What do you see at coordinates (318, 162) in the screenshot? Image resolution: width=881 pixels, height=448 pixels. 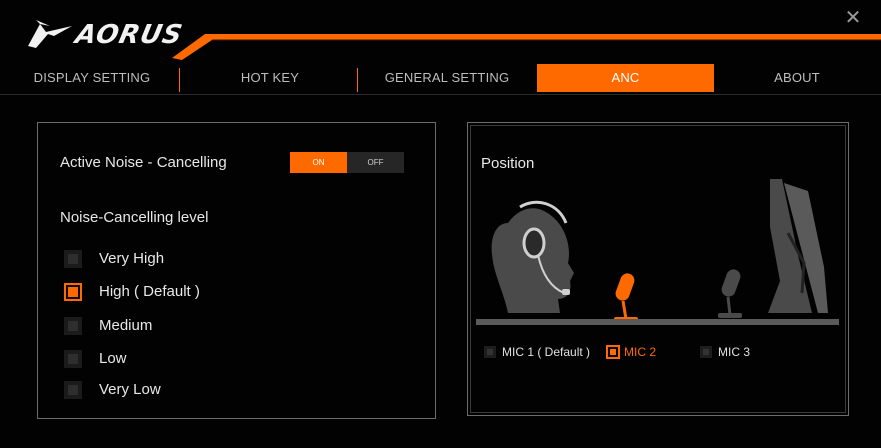 I see `anc-toggle-on: ON` at bounding box center [318, 162].